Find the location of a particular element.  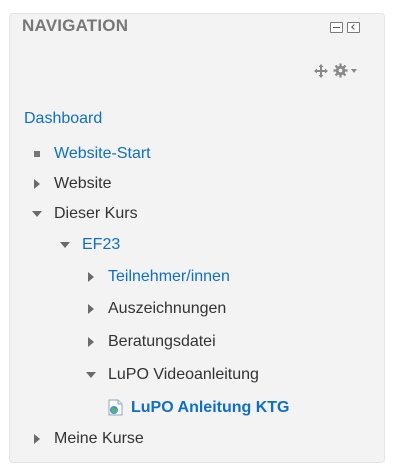

nav-item-ef23: EF23 is located at coordinates (101, 245).